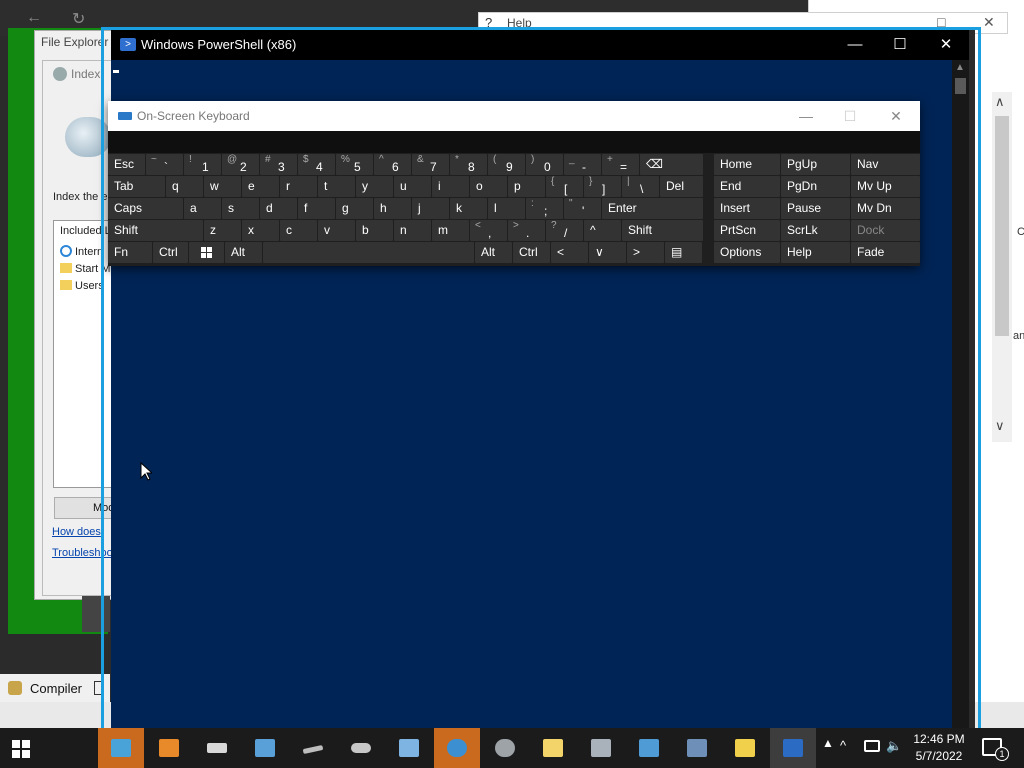 This screenshot has height=768, width=1024. I want to click on osk-key: * 8, so click(468, 164).